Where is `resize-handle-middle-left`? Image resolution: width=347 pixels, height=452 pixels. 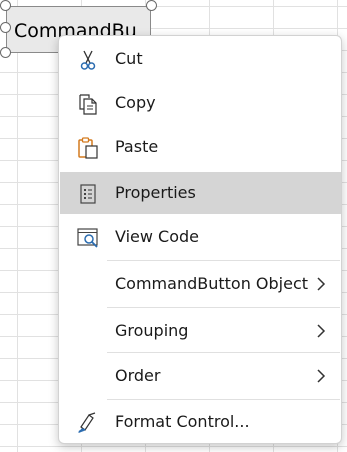
resize-handle-middle-left is located at coordinates (5, 27).